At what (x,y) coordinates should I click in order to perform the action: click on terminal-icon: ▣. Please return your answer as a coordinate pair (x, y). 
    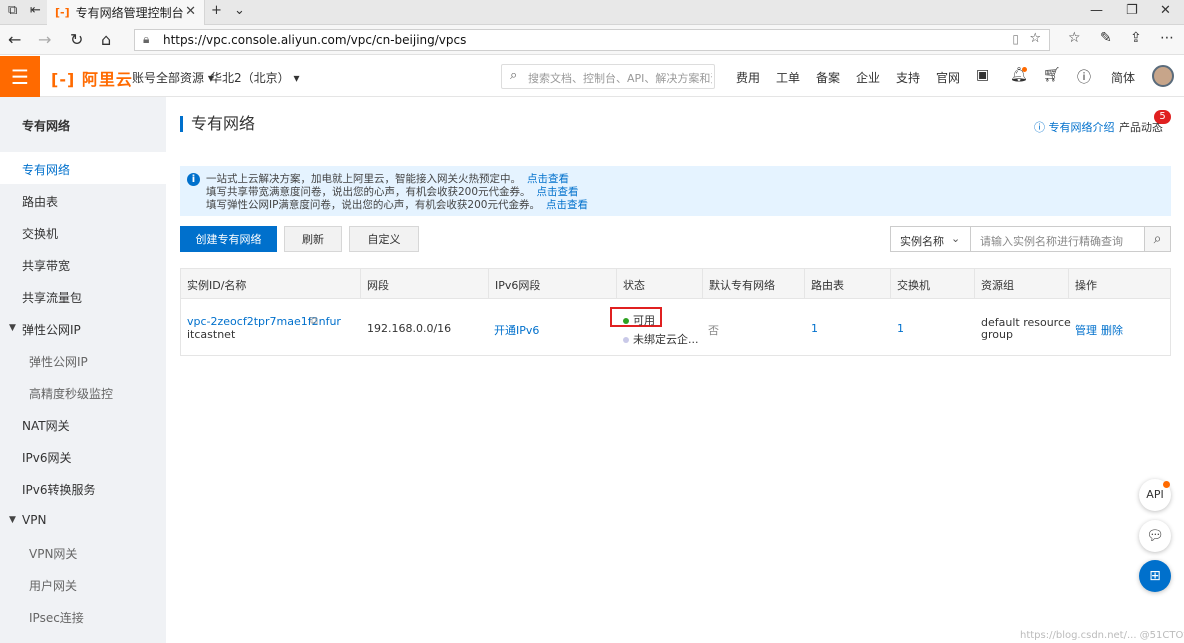
    Looking at the image, I should click on (982, 75).